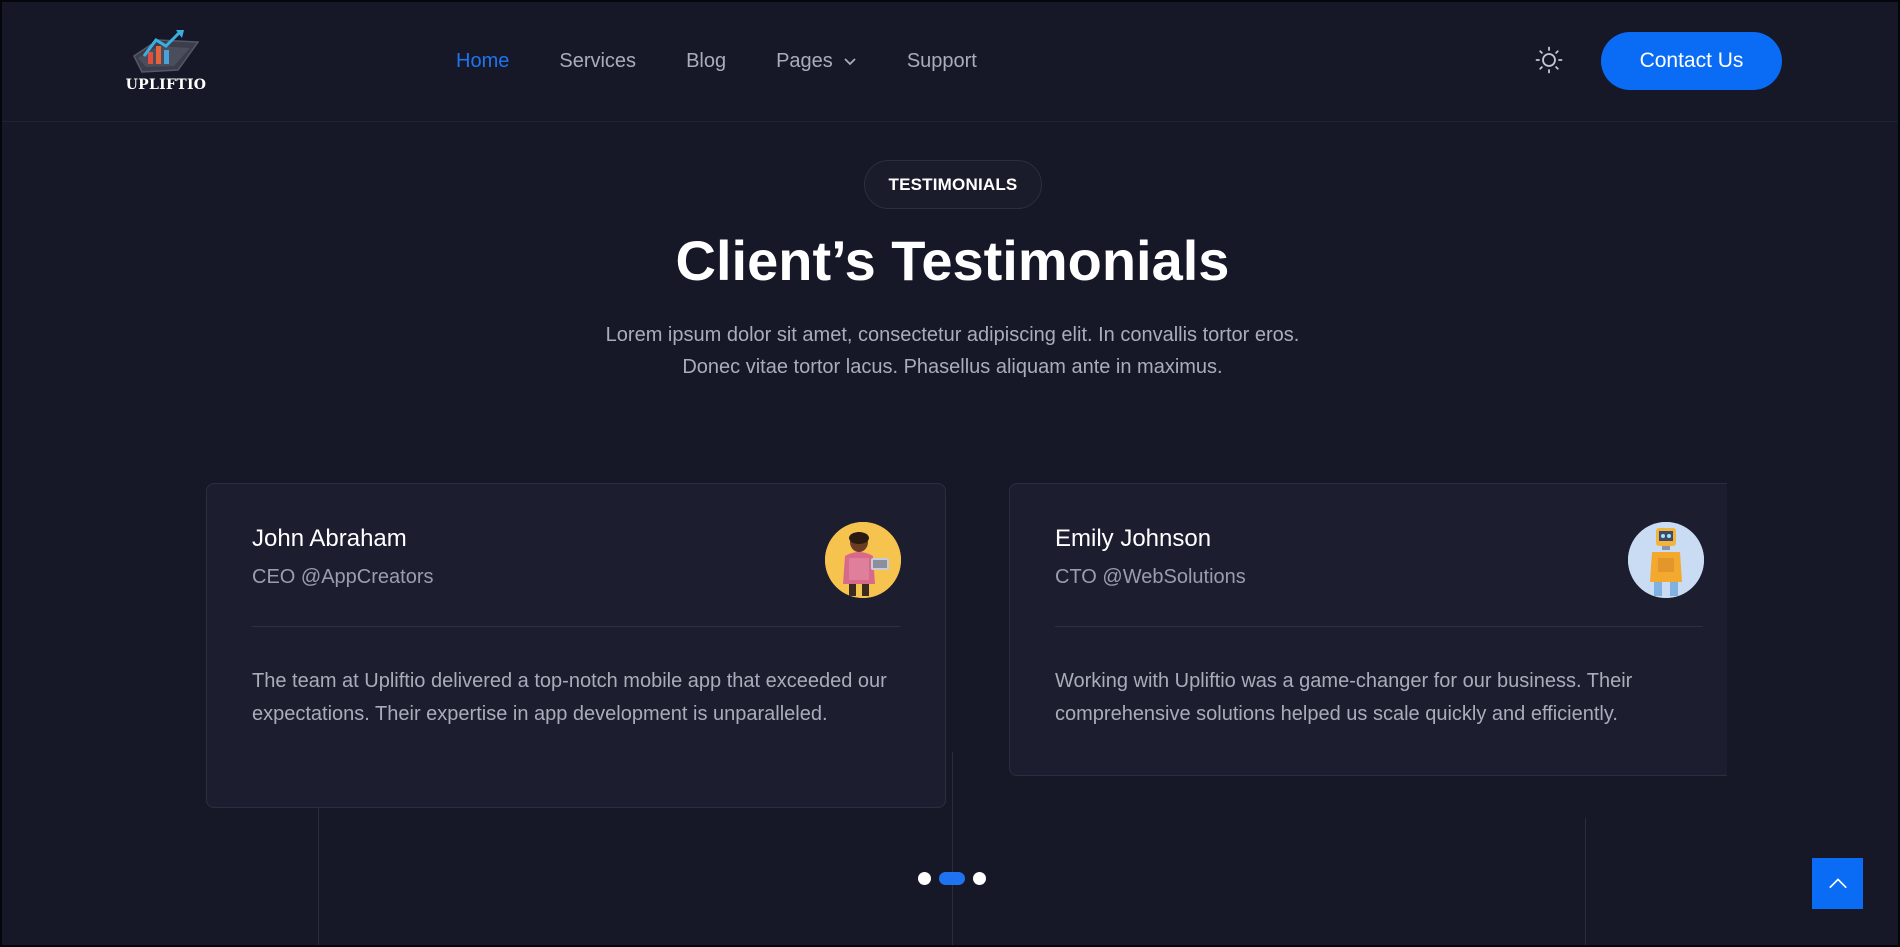 The width and height of the screenshot is (1900, 947). Describe the element at coordinates (1691, 61) in the screenshot. I see `contact-us-button: Contact Us` at that location.